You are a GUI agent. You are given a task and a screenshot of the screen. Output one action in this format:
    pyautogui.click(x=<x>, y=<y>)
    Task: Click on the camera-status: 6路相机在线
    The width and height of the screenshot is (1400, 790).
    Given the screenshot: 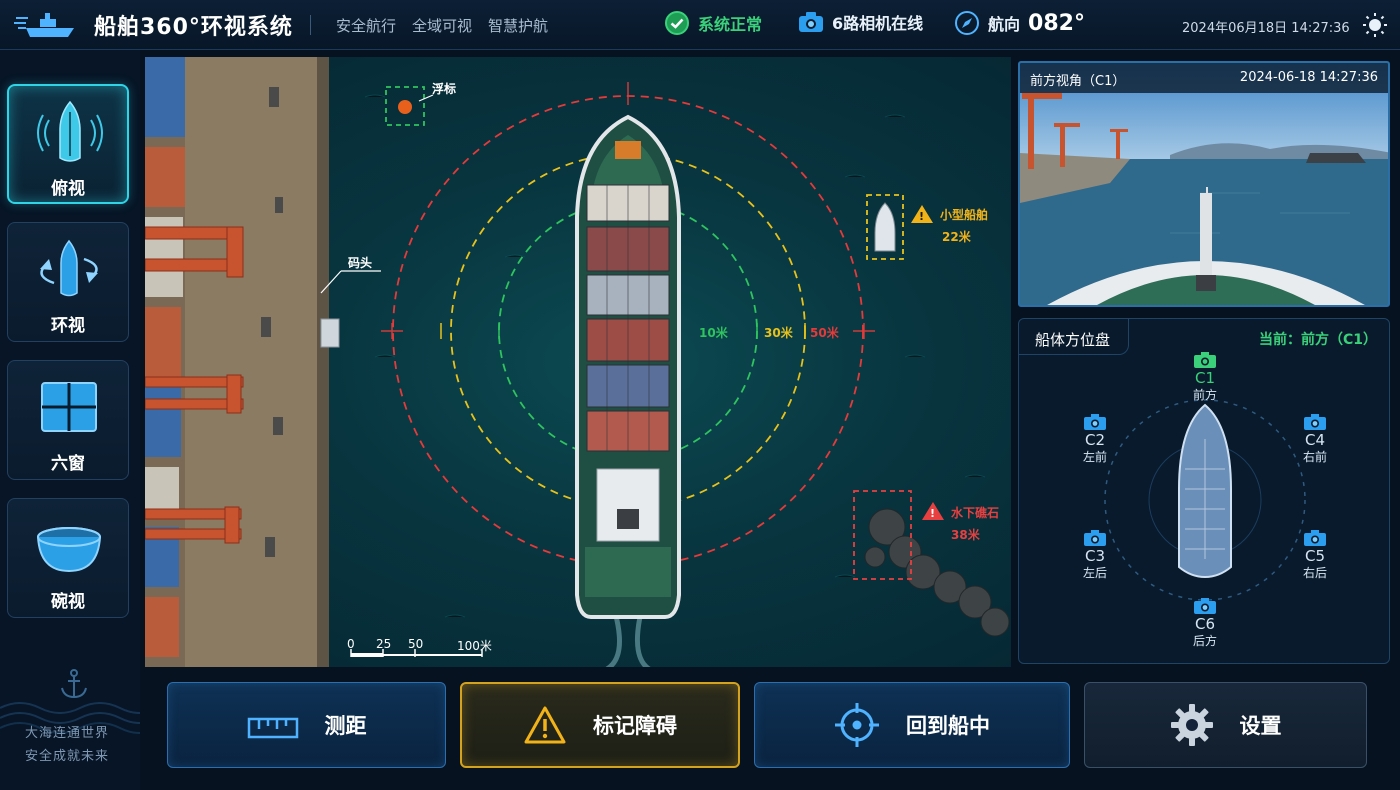 What is the action you would take?
    pyautogui.click(x=860, y=22)
    